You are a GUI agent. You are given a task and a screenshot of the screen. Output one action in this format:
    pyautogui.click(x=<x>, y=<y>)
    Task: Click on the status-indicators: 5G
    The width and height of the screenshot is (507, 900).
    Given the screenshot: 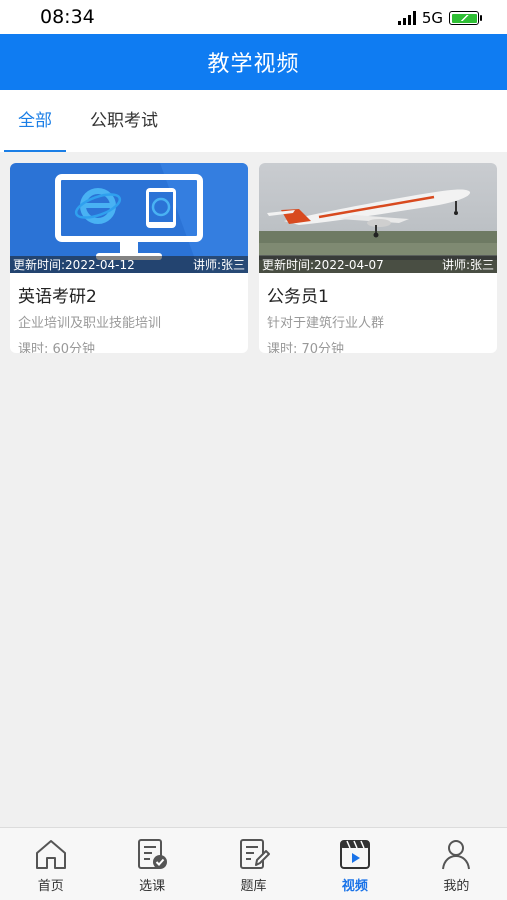 What is the action you would take?
    pyautogui.click(x=439, y=18)
    